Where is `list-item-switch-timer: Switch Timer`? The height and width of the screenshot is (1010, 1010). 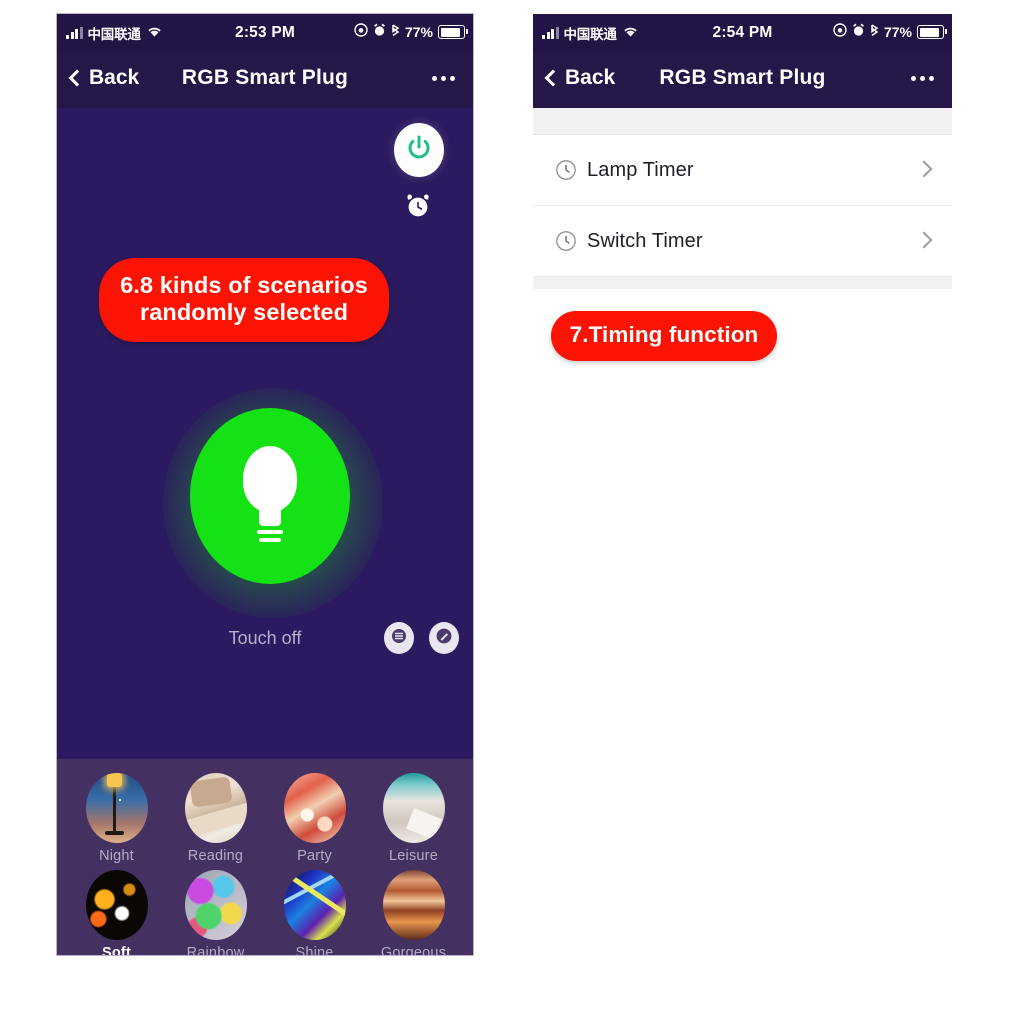 list-item-switch-timer: Switch Timer is located at coordinates (742, 240).